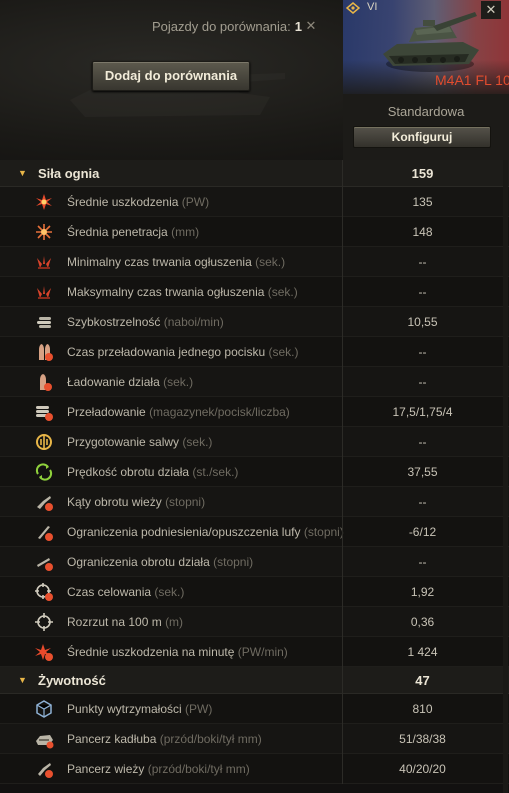  What do you see at coordinates (45, 770) in the screenshot?
I see `turret-armor-icon` at bounding box center [45, 770].